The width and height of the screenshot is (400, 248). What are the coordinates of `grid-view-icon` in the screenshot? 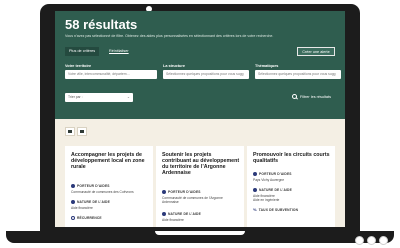 It's located at (70, 131).